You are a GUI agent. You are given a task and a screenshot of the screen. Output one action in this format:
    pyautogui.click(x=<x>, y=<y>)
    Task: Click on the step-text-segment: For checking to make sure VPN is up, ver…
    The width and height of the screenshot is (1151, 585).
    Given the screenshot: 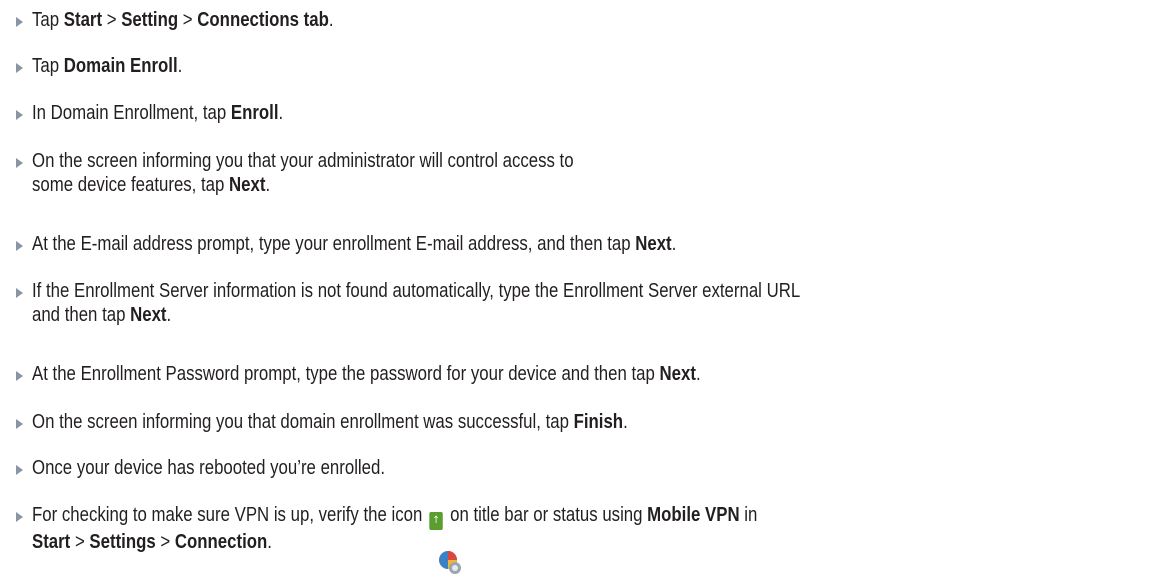 What is the action you would take?
    pyautogui.click(x=229, y=515)
    